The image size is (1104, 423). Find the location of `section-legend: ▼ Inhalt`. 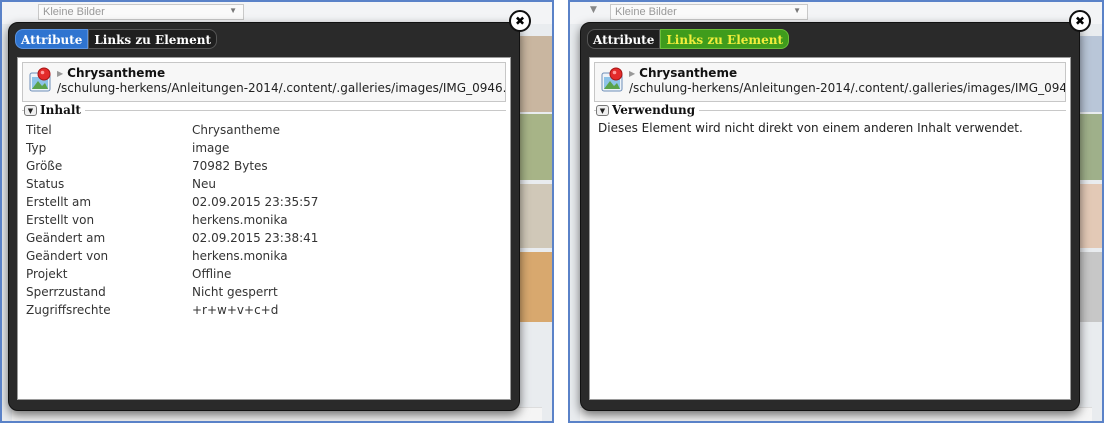

section-legend: ▼ Inhalt is located at coordinates (54, 110).